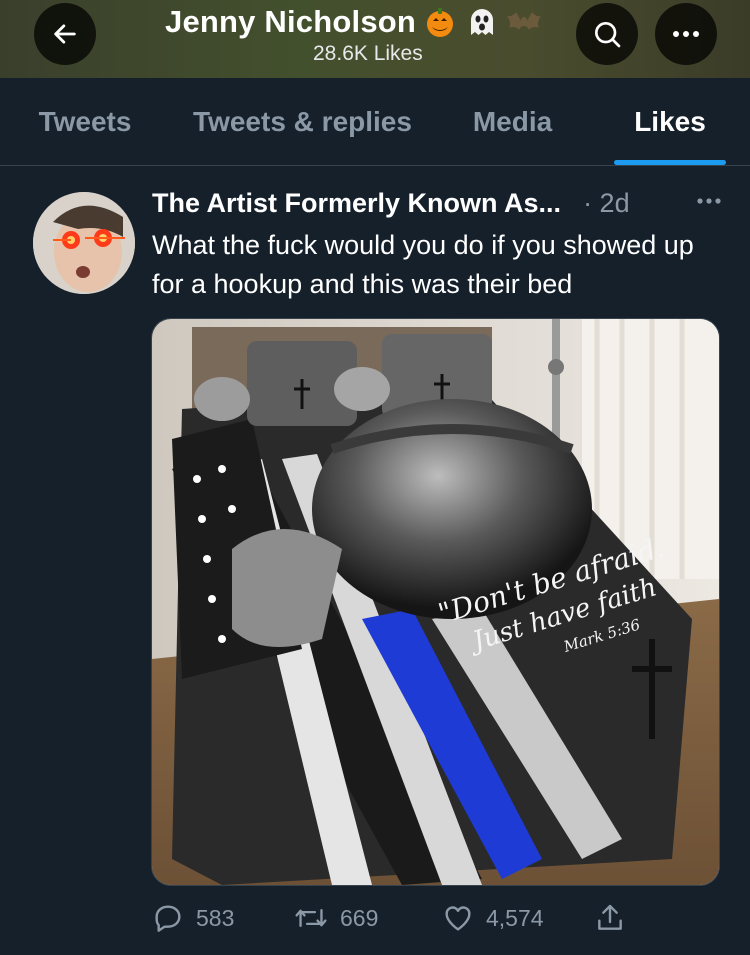 The image size is (750, 955). I want to click on tab-tweets: Tweets, so click(85, 121).